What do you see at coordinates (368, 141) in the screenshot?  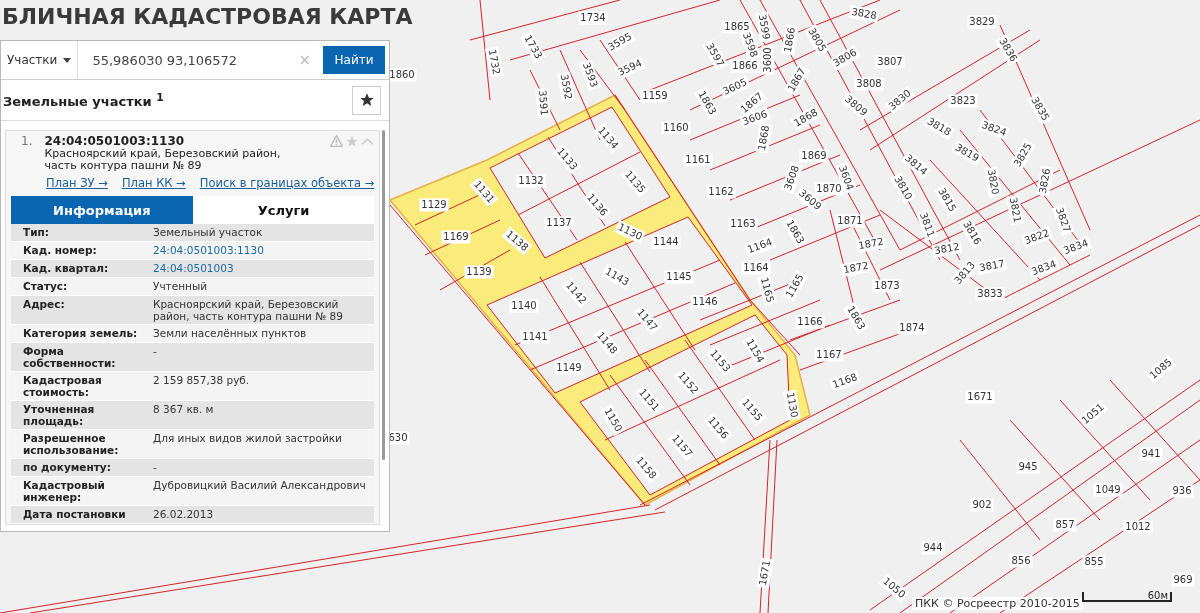 I see `chevron-up-icon` at bounding box center [368, 141].